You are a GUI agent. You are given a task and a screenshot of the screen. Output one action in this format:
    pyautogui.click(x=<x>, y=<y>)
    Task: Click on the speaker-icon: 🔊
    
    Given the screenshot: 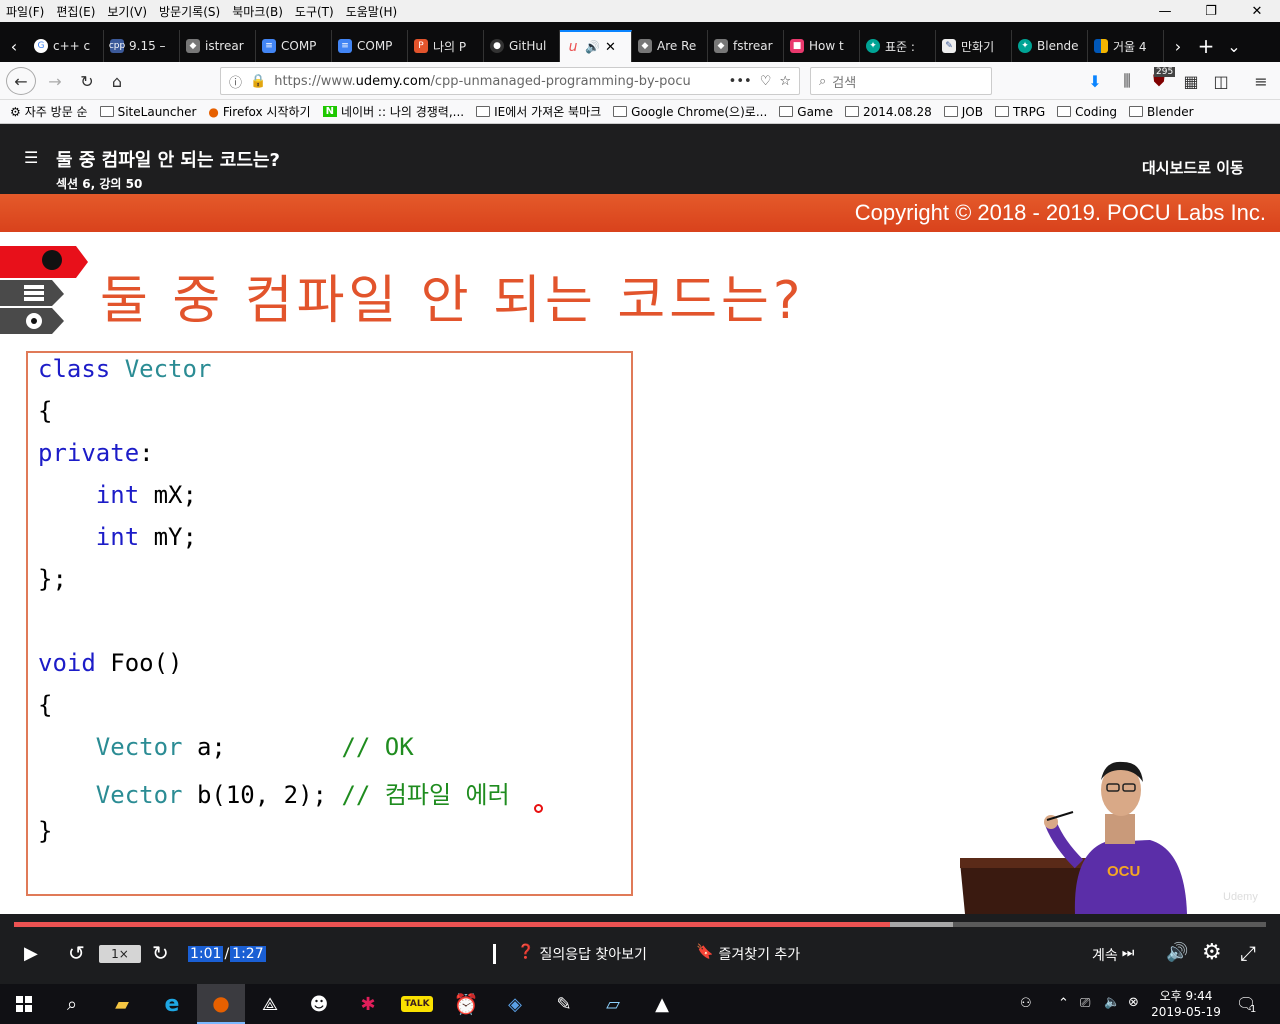 What is the action you would take?
    pyautogui.click(x=592, y=47)
    